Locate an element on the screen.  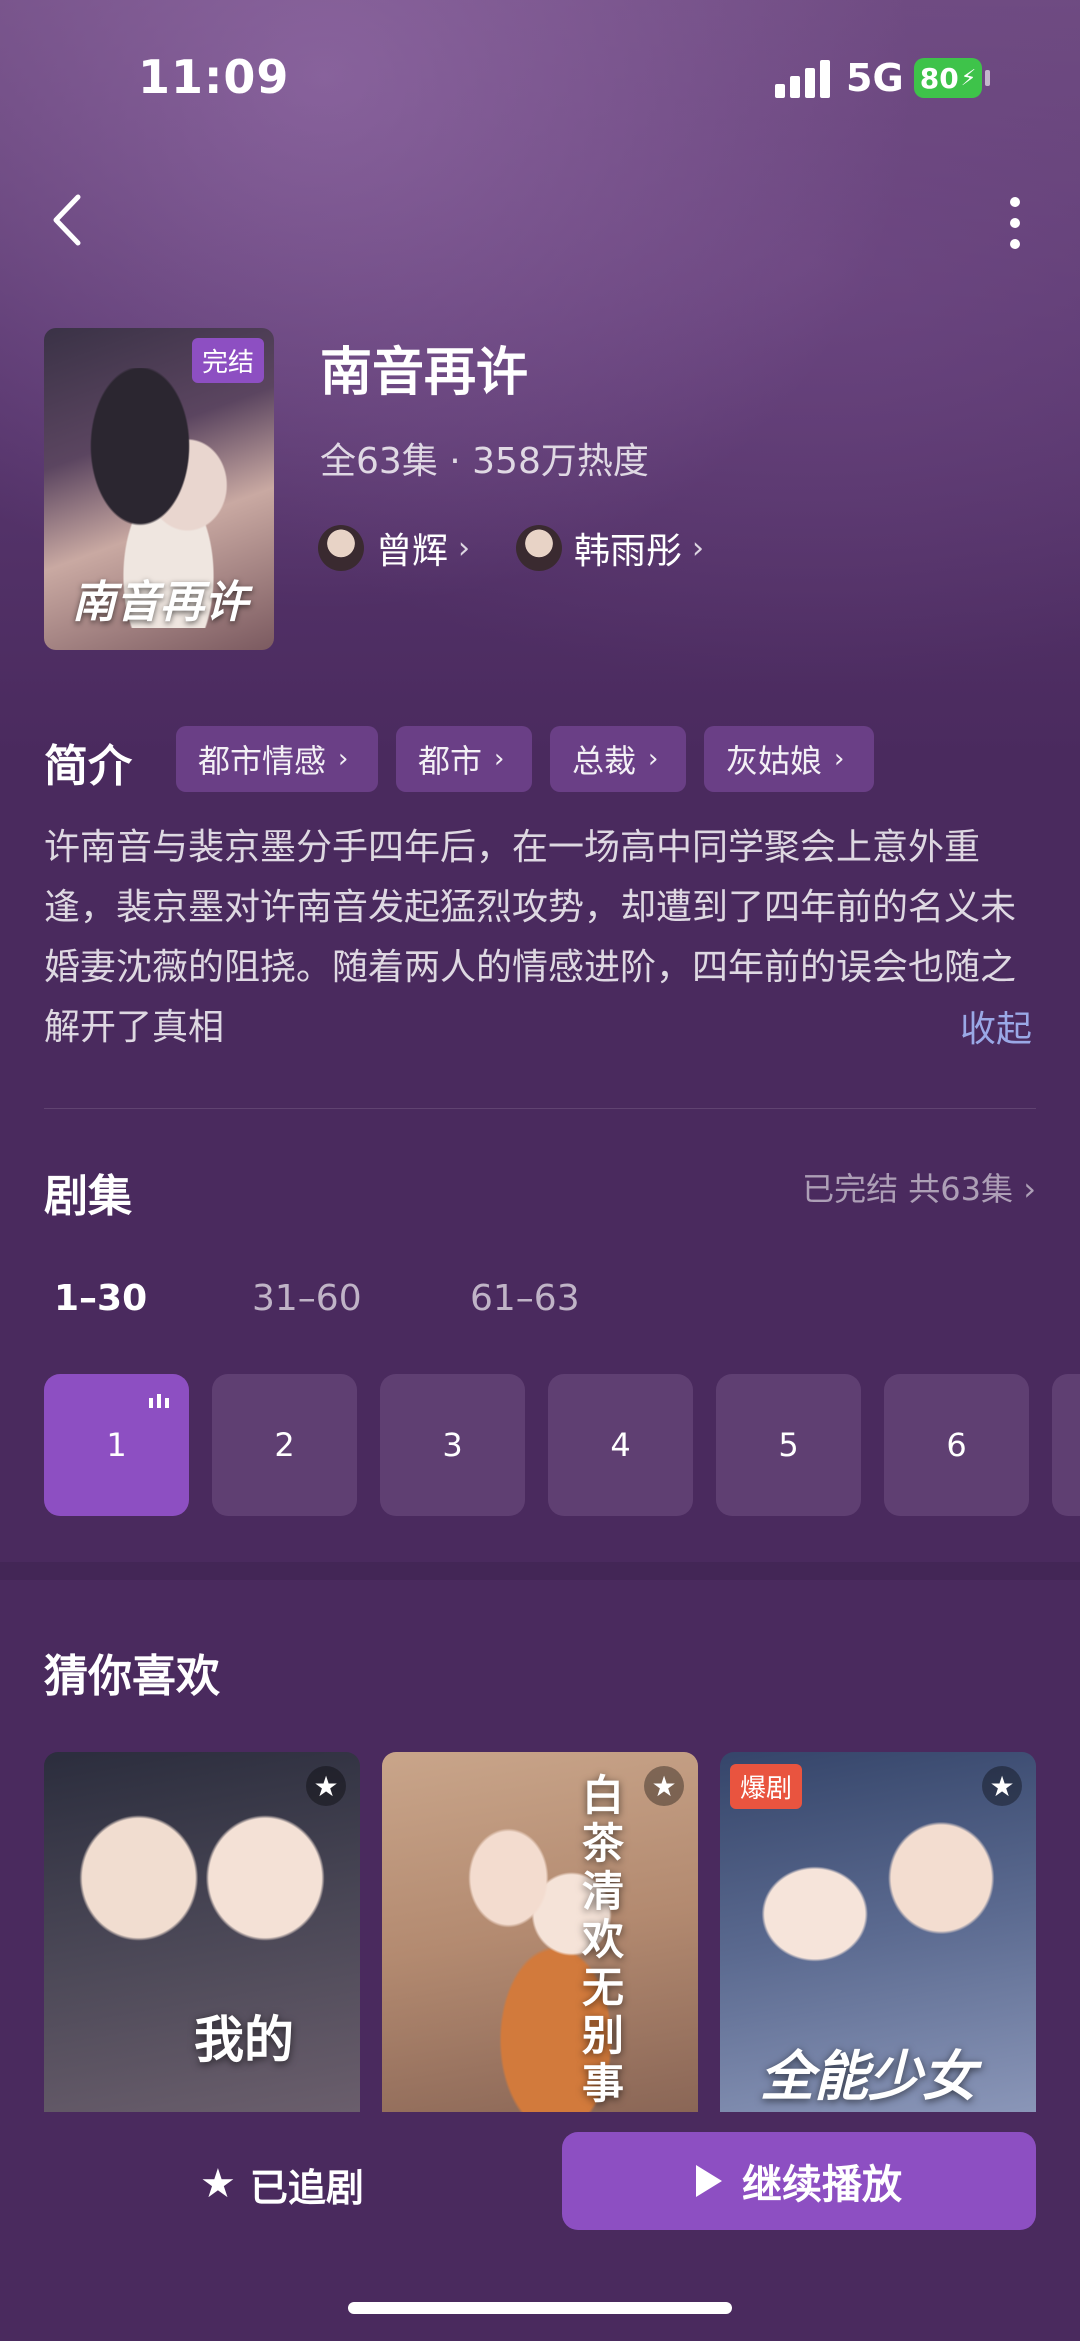
episode-number: 5 is located at coordinates (788, 1445).